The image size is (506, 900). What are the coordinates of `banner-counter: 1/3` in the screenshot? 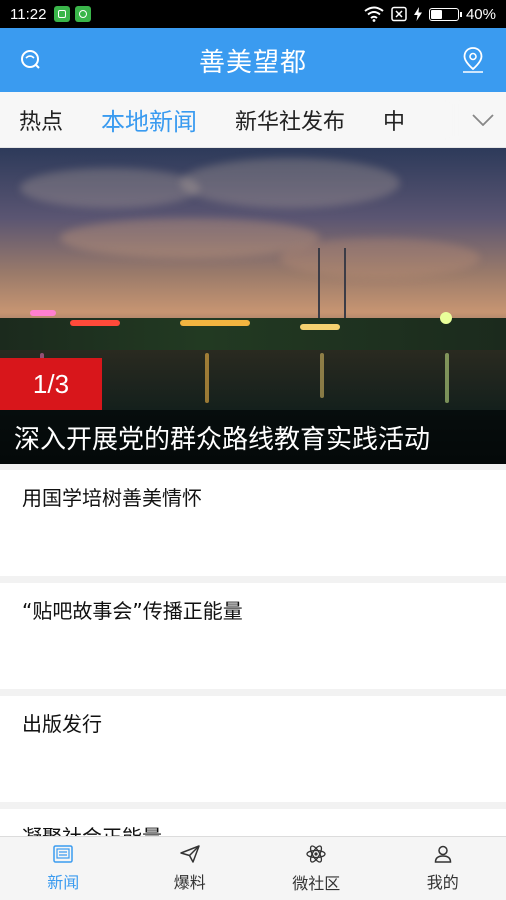 It's located at (51, 384).